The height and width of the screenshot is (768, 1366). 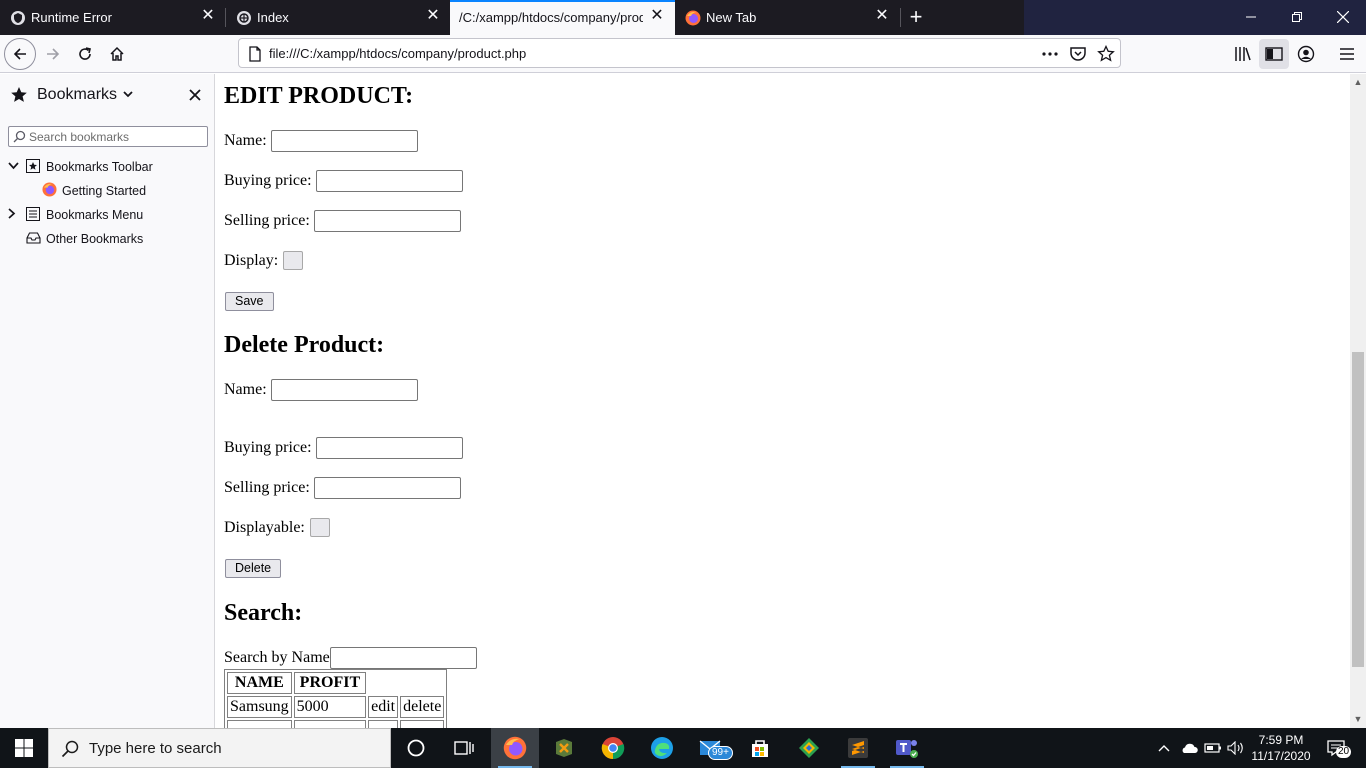 I want to click on delete-buying-price-input, so click(x=389, y=448).